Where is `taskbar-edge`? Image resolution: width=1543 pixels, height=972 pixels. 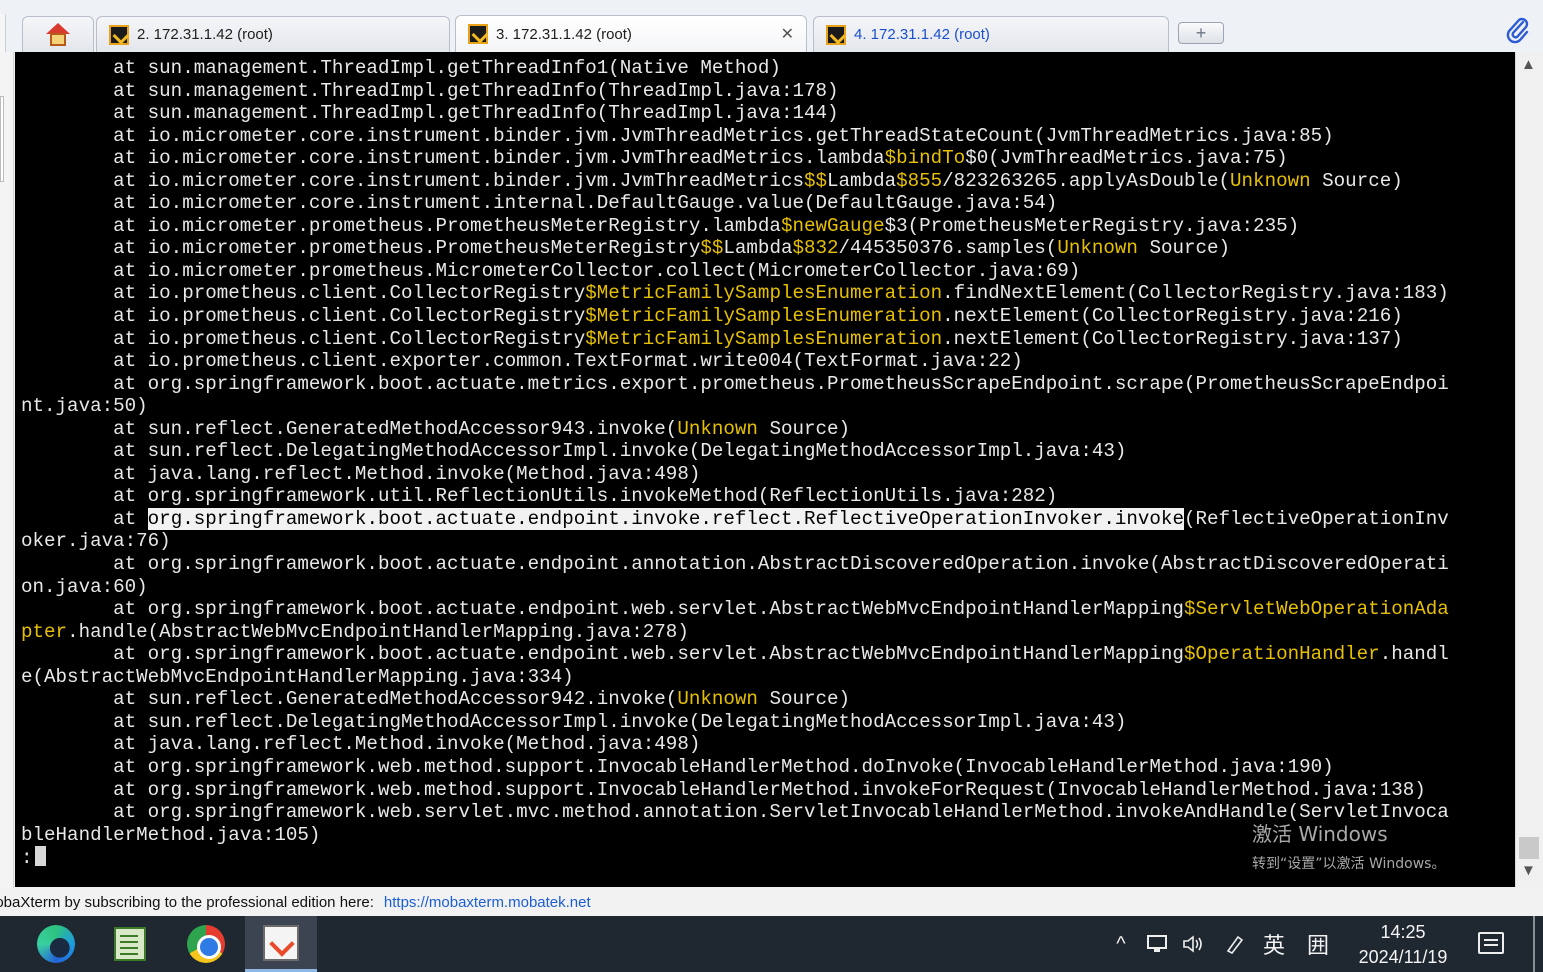 taskbar-edge is located at coordinates (56, 944).